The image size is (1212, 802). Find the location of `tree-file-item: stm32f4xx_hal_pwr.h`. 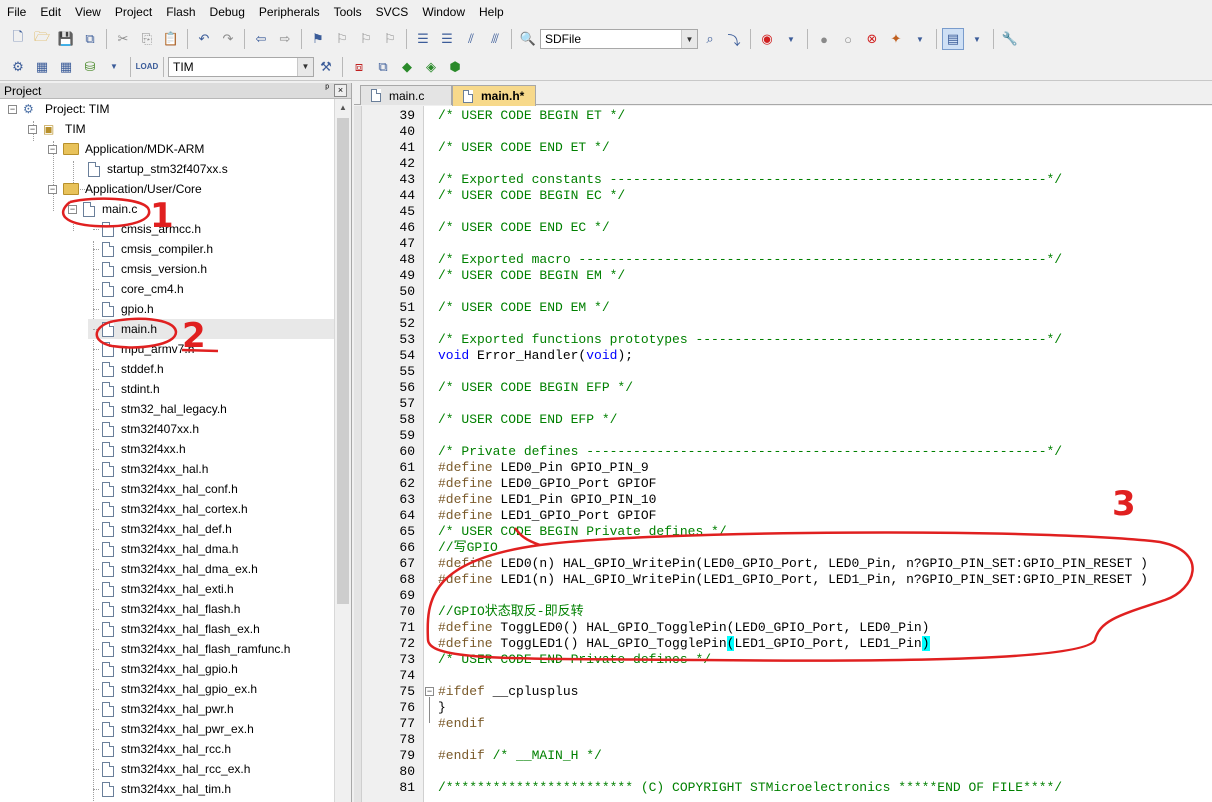

tree-file-item: stm32f4xx_hal_pwr.h is located at coordinates (211, 709).